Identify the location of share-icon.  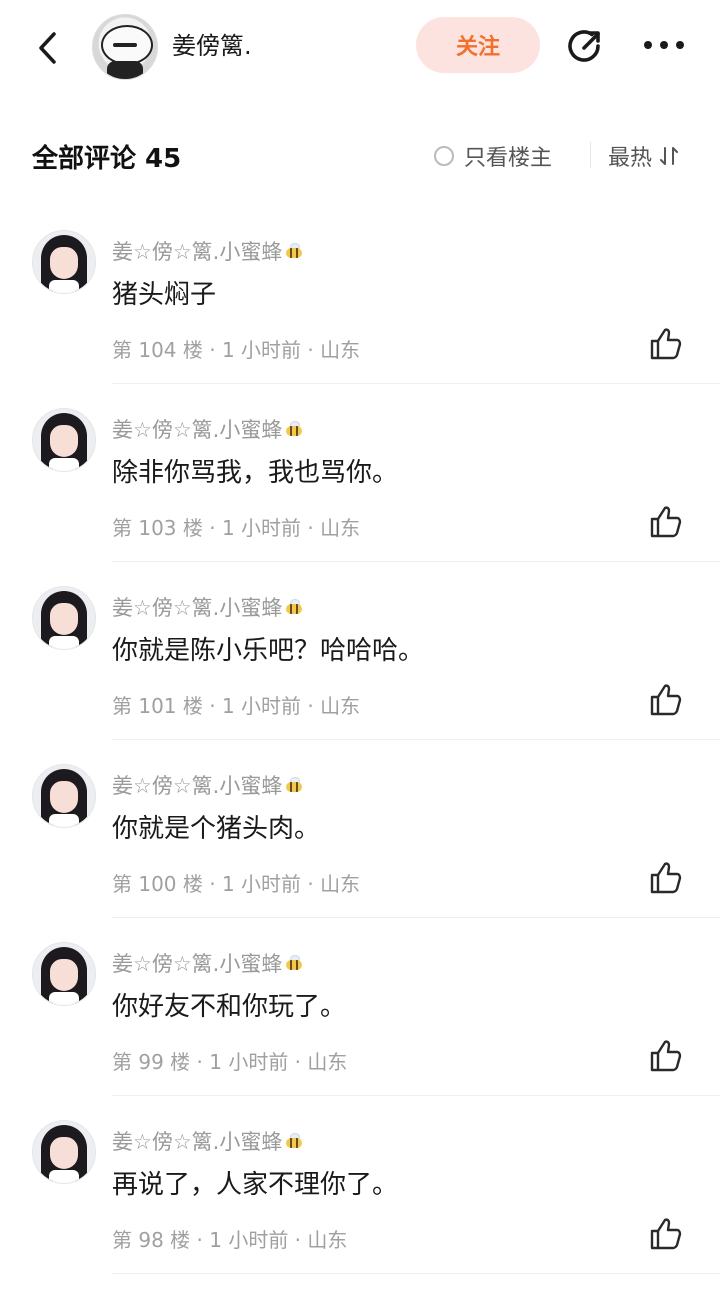
(584, 46).